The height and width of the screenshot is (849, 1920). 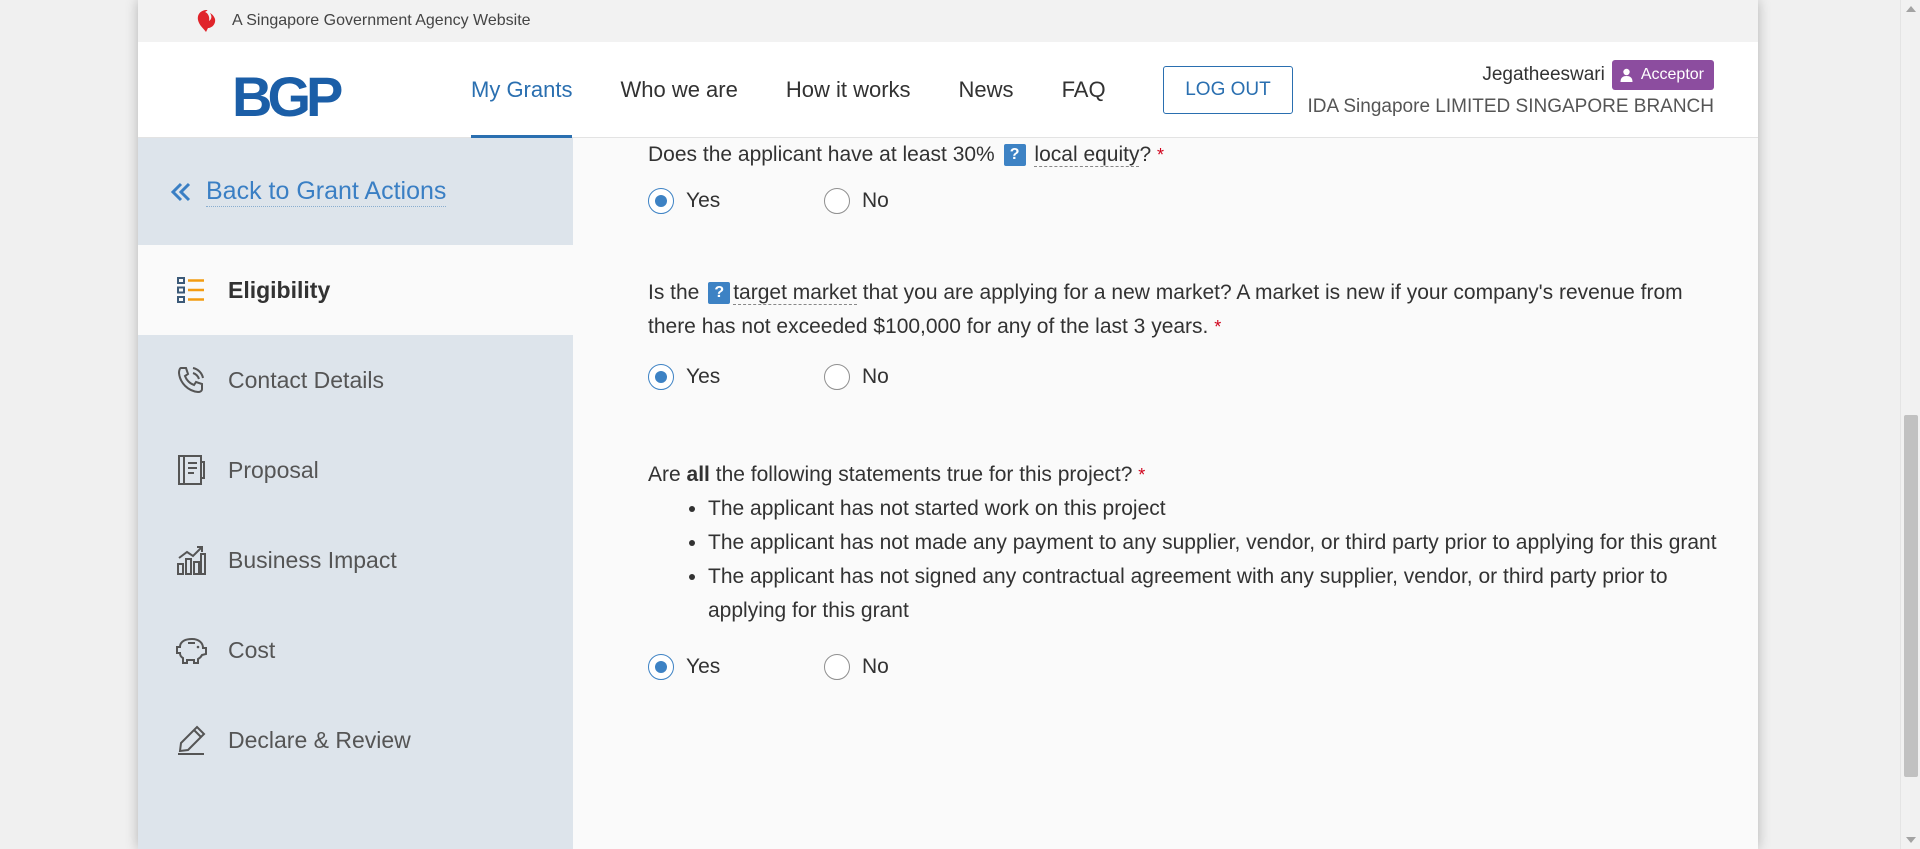 I want to click on sidebar-item-proposal: Proposal, so click(x=355, y=470).